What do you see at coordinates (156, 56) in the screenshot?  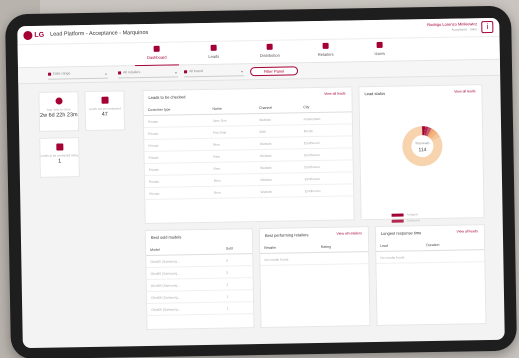 I see `tab-dashboard: Dashboard` at bounding box center [156, 56].